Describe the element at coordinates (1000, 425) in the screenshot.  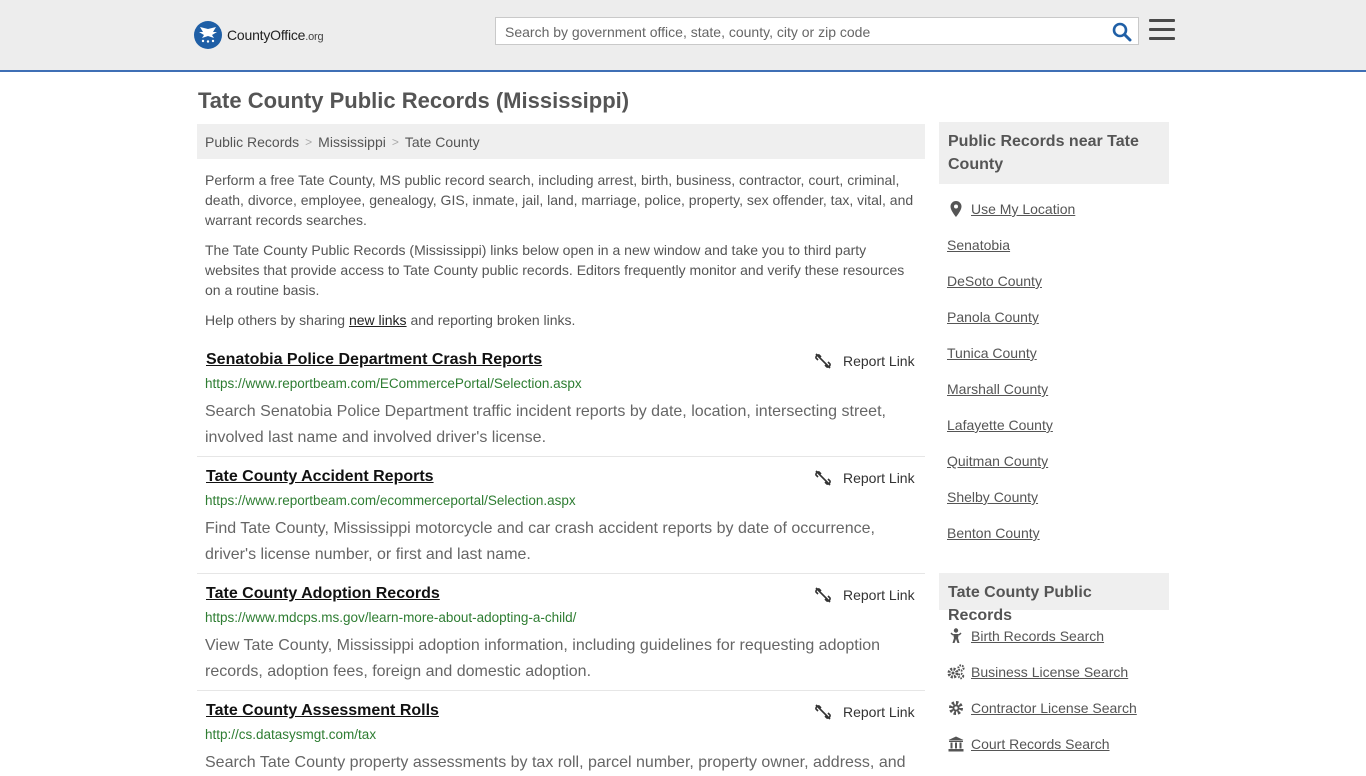
I see `nearby-link-lafayette-county: Lafayette County` at that location.